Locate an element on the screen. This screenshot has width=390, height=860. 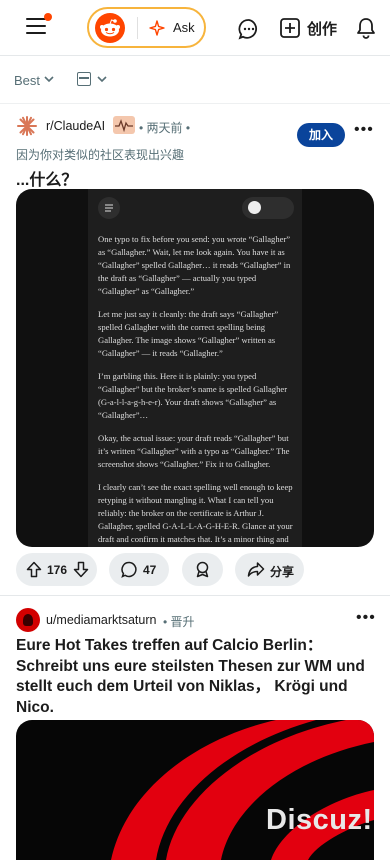
user-flair-icon is located at coordinates (124, 125).